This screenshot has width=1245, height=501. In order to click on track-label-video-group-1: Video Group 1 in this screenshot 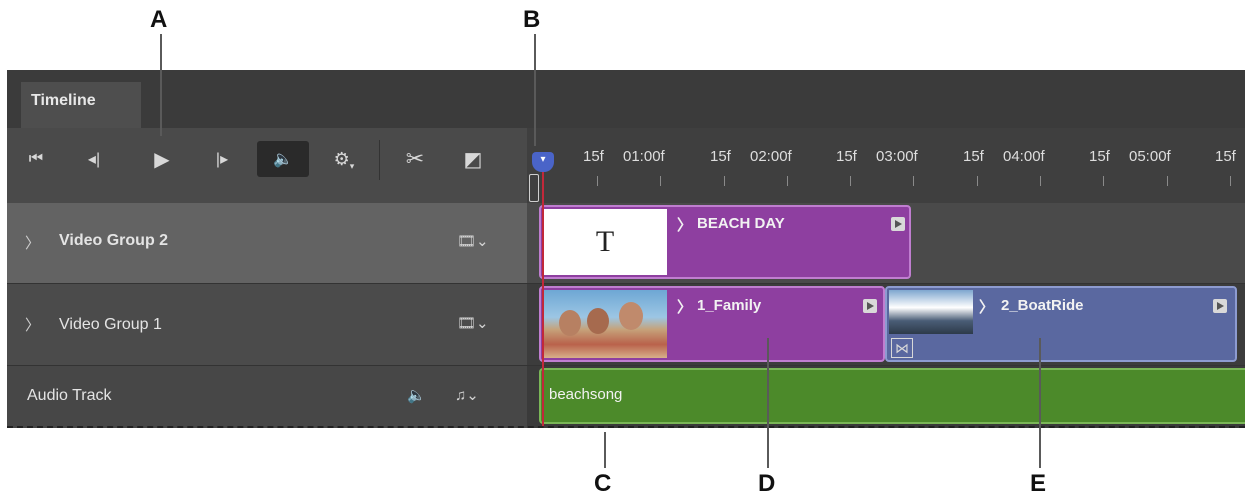, I will do `click(110, 324)`.